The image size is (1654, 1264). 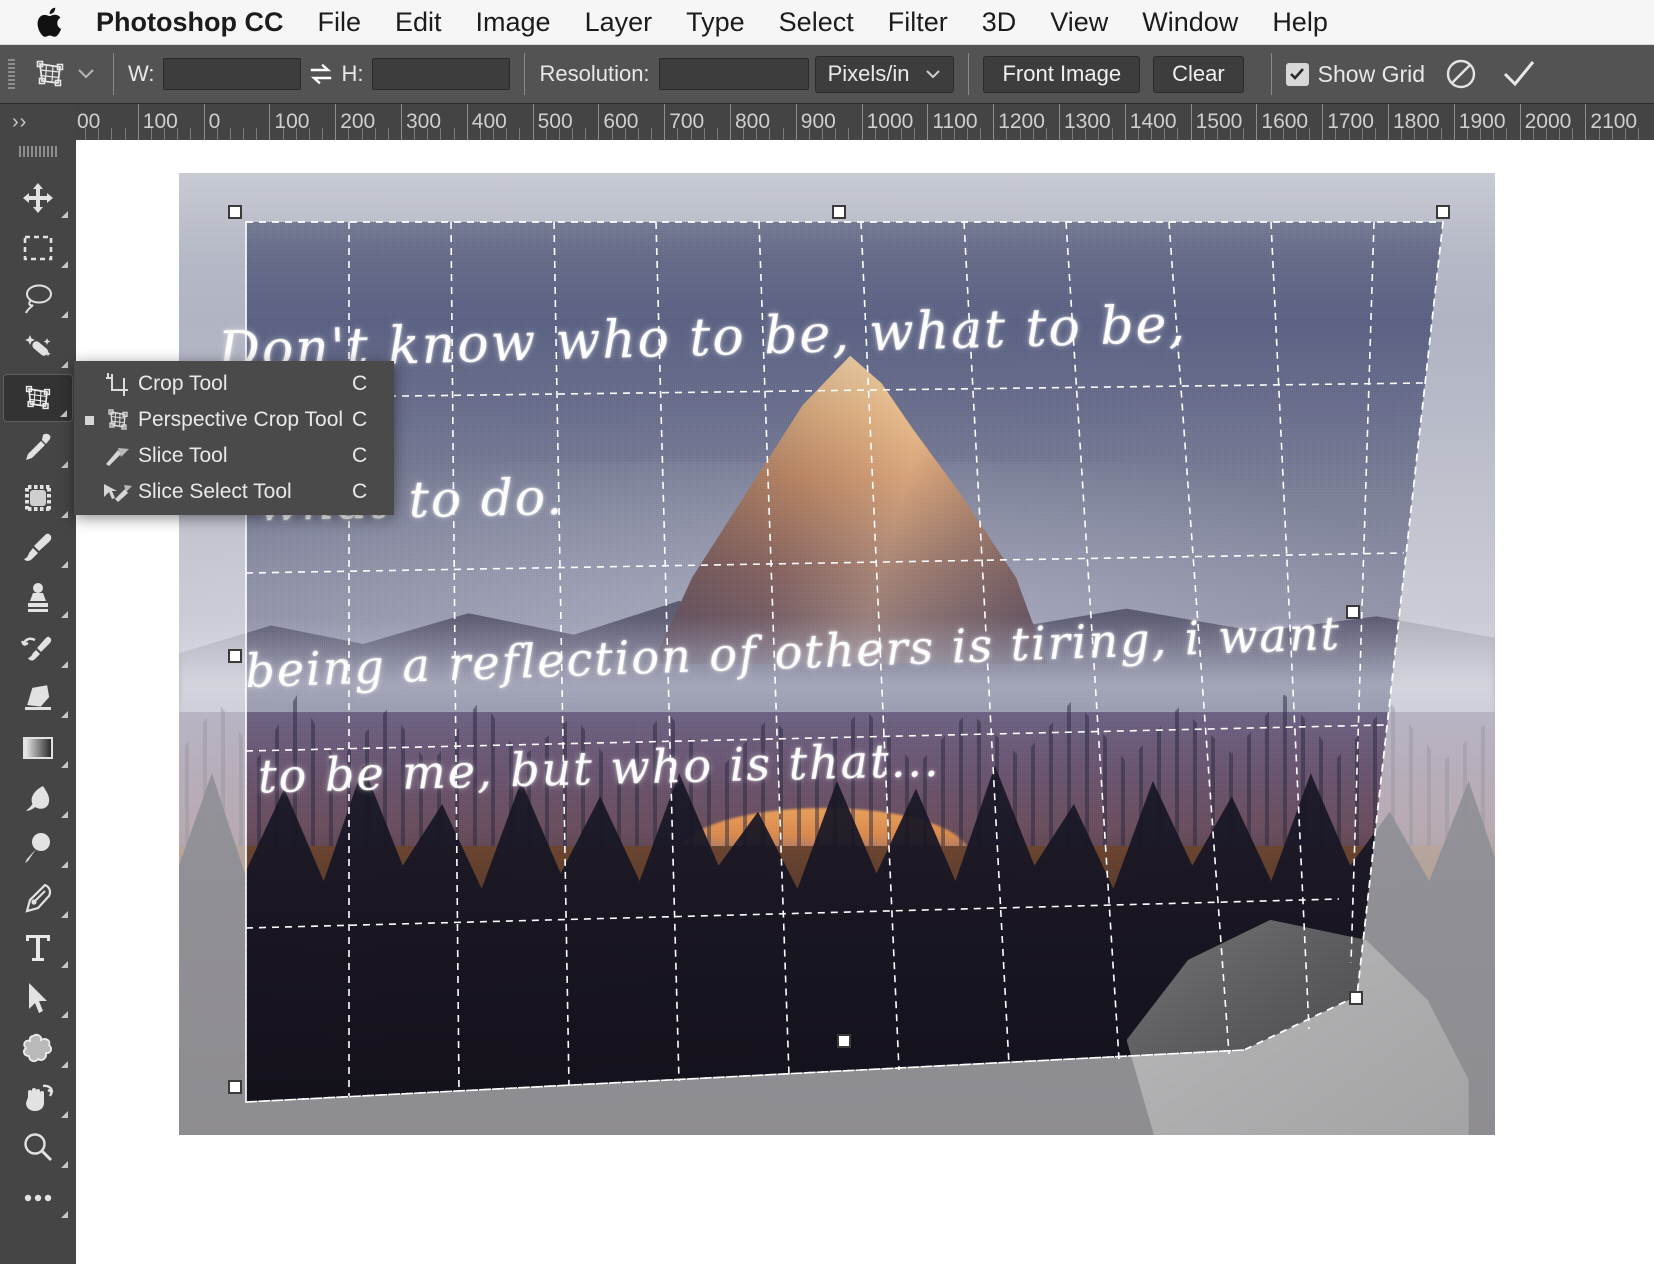 What do you see at coordinates (38, 548) in the screenshot?
I see `tool-brush` at bounding box center [38, 548].